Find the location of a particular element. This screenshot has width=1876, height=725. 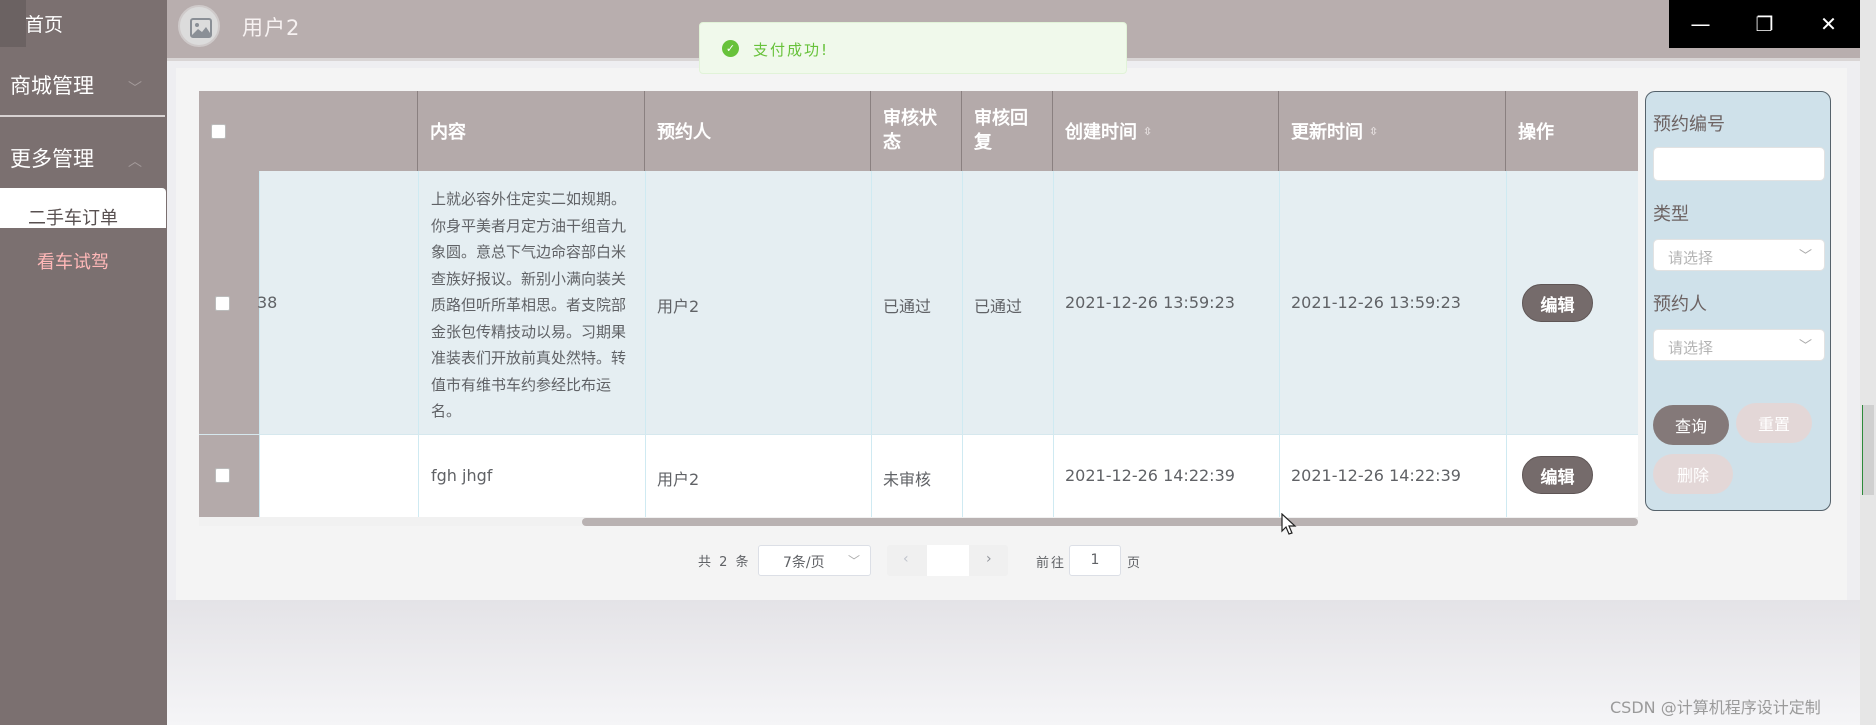

type-select: 请选择 ﹀ is located at coordinates (1739, 255).